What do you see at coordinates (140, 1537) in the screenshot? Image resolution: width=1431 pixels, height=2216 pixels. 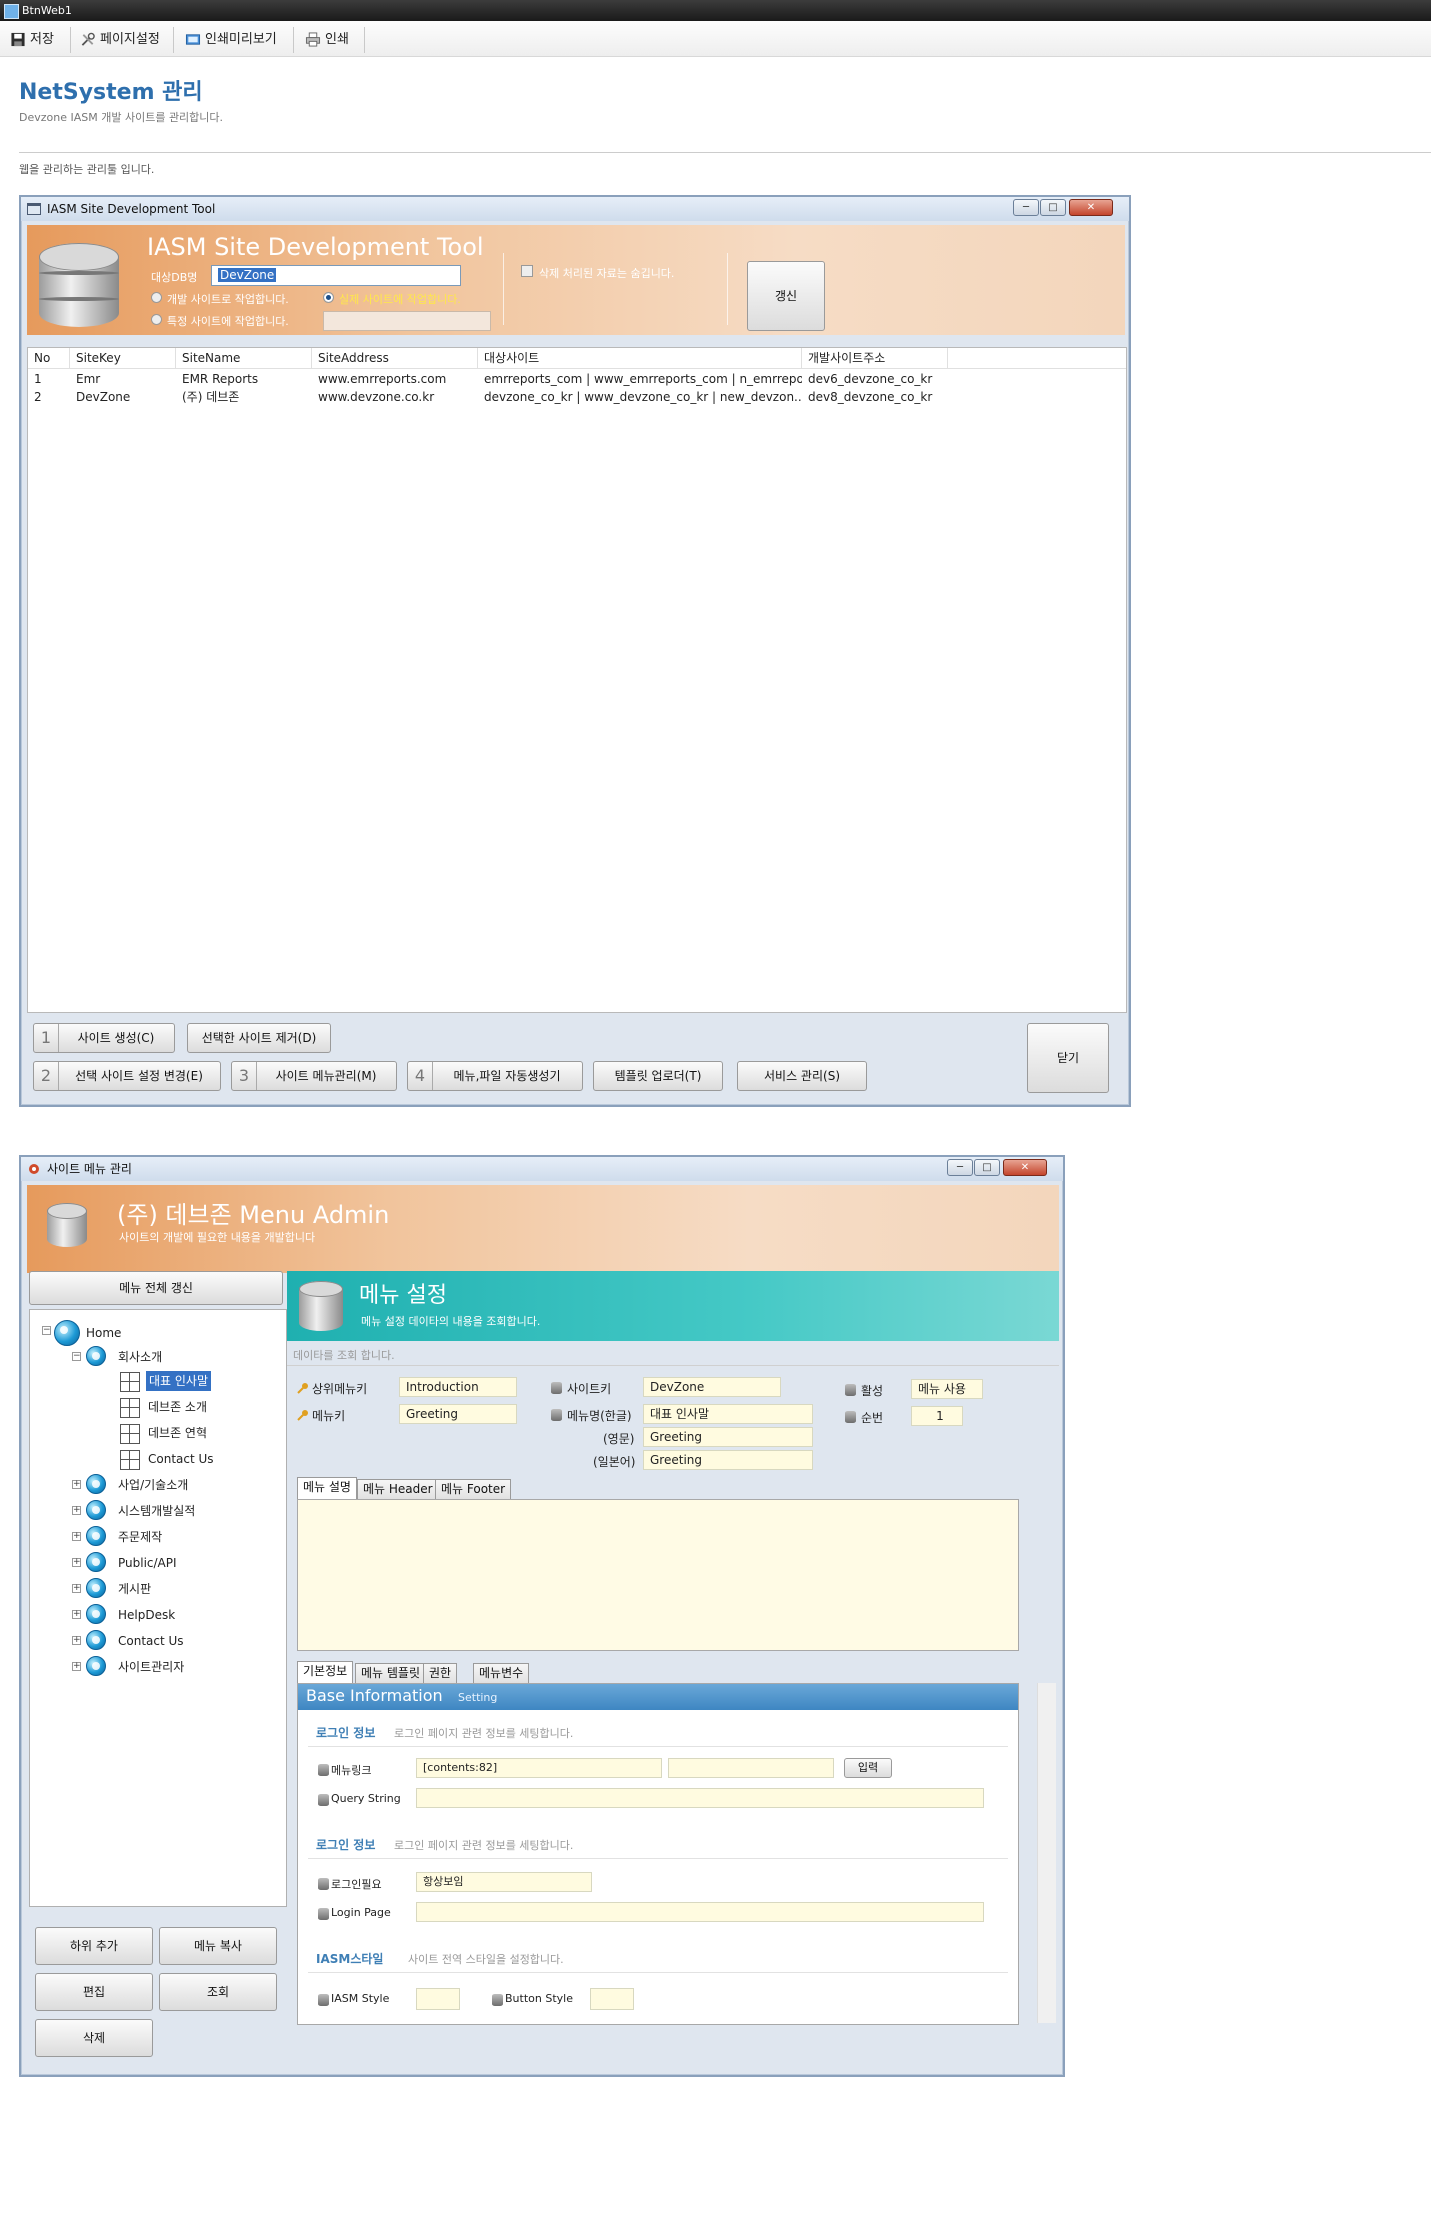 I see `tree-node: 주문제작` at bounding box center [140, 1537].